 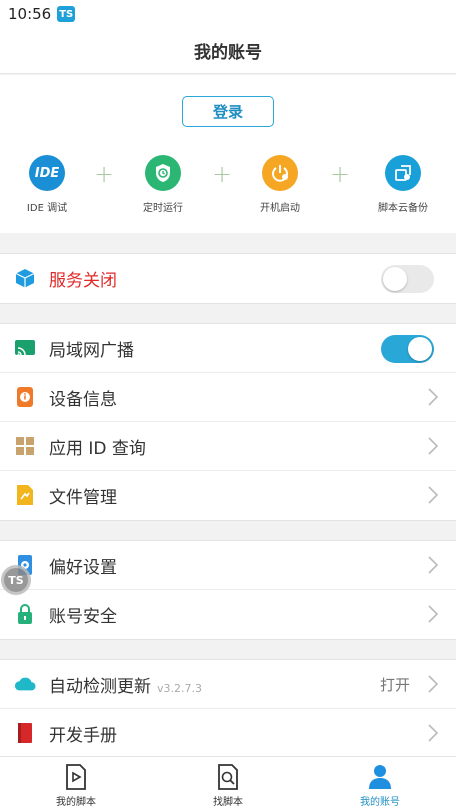 What do you see at coordinates (163, 208) in the screenshot?
I see `feature-label: 定时运行` at bounding box center [163, 208].